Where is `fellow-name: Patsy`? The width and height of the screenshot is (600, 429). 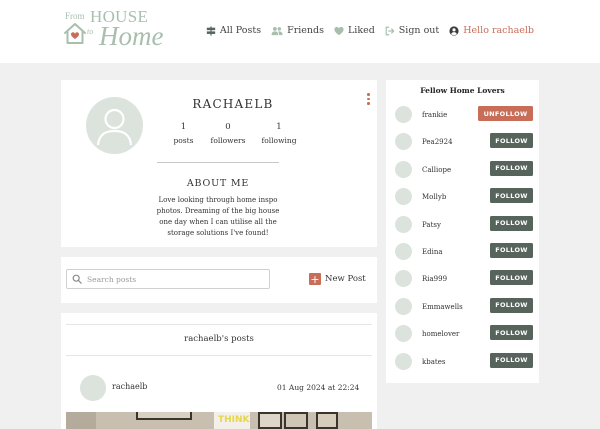 fellow-name: Patsy is located at coordinates (431, 225).